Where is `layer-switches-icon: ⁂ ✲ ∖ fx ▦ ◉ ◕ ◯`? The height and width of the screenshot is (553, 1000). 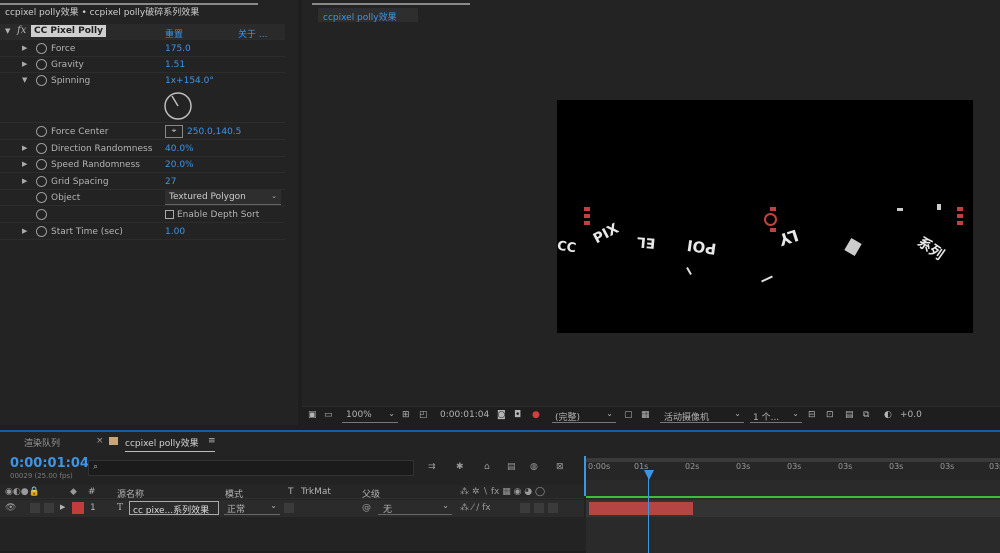
layer-switches-icon: ⁂ ✲ ∖ fx ▦ ◉ ◕ ◯ is located at coordinates (502, 492).